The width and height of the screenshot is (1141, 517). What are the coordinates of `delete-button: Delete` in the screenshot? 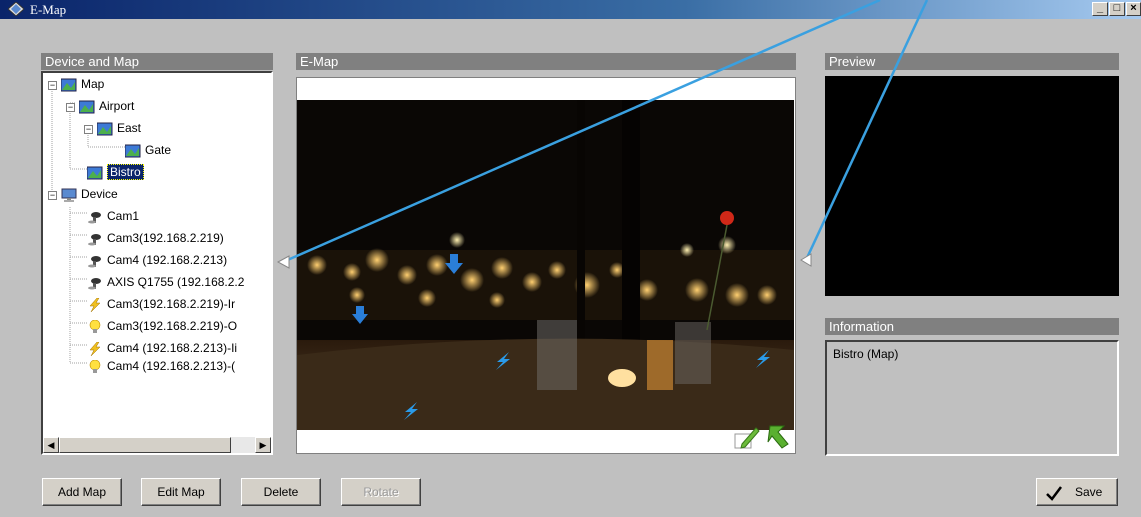 It's located at (281, 492).